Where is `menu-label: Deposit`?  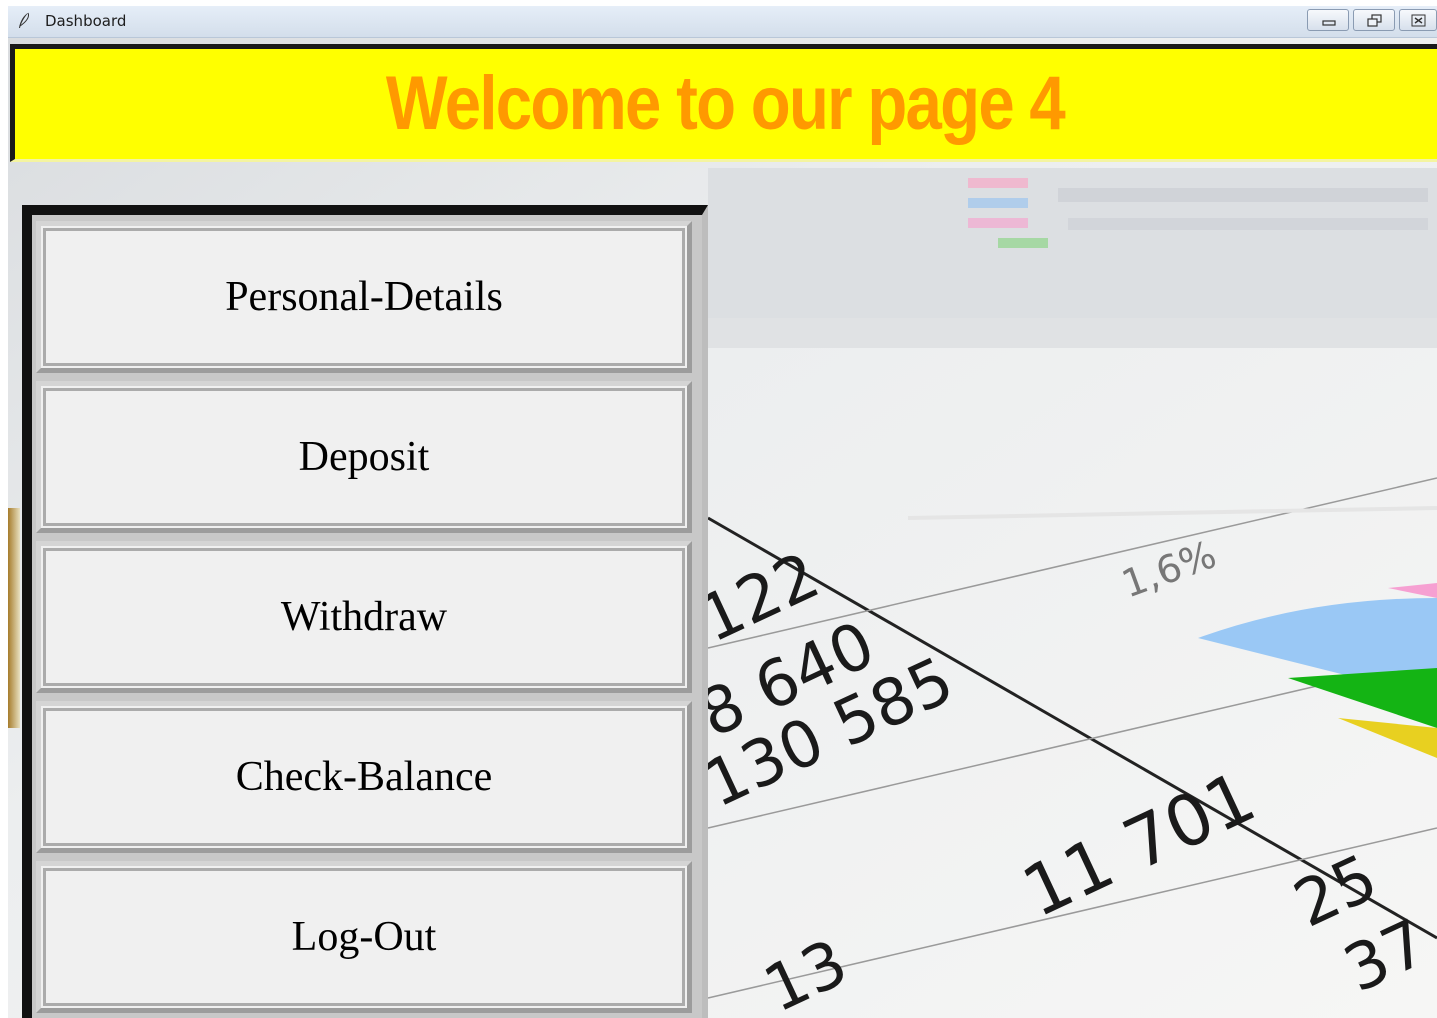 menu-label: Deposit is located at coordinates (364, 457).